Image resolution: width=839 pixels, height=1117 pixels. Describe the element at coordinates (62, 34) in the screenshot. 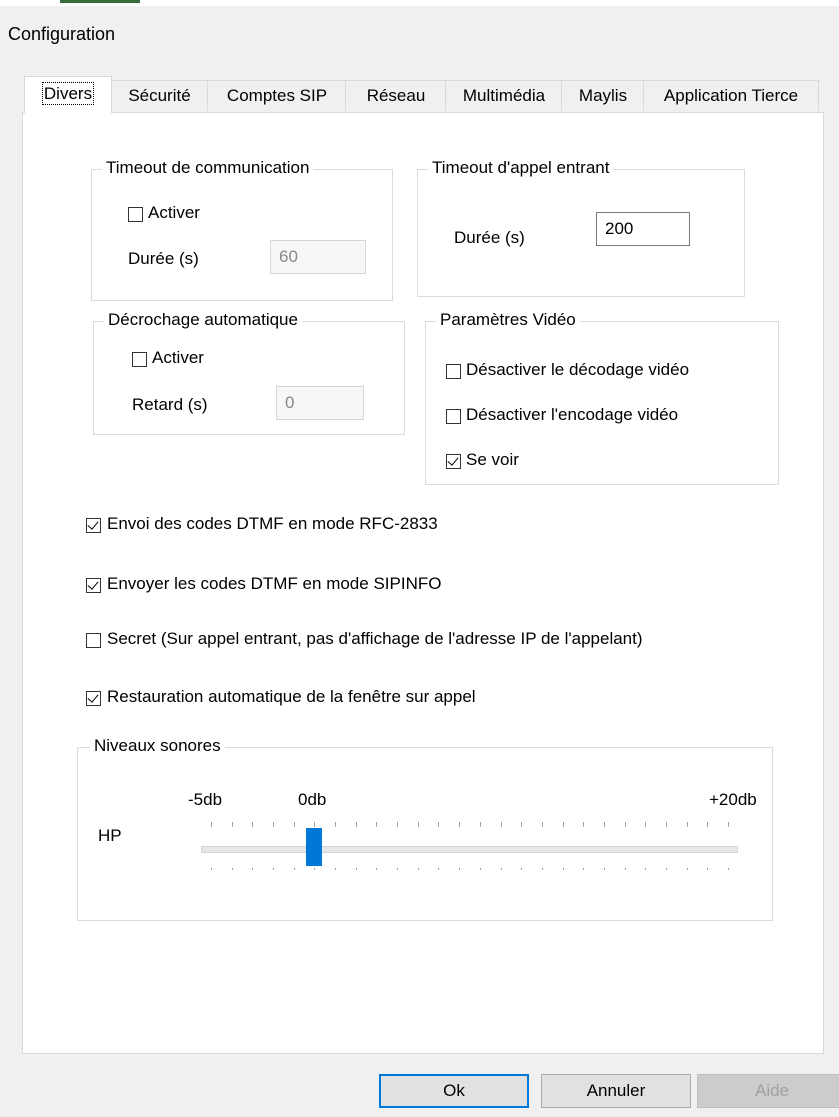

I see `window-title: Configuration` at that location.